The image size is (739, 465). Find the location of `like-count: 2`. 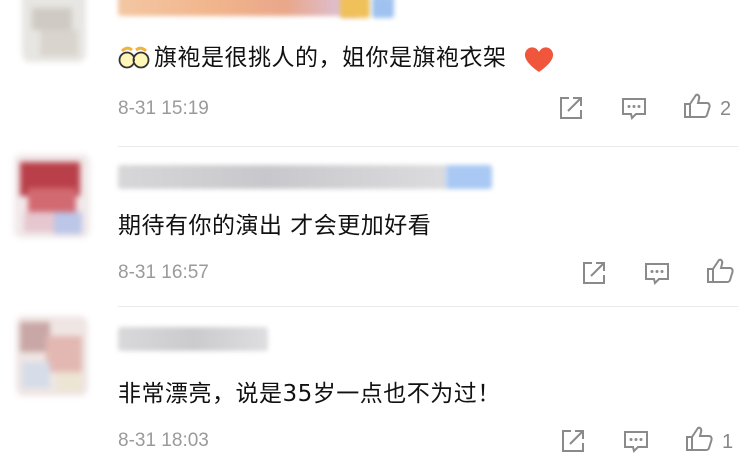

like-count: 2 is located at coordinates (726, 109).